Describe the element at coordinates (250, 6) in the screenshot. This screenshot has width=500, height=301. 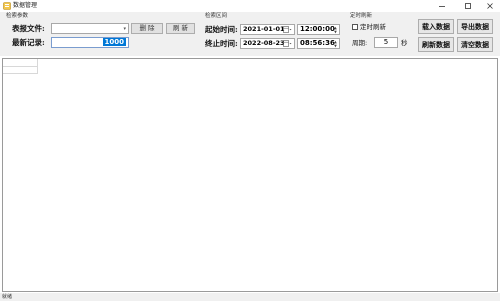
I see `title-bar: 数据管理` at that location.